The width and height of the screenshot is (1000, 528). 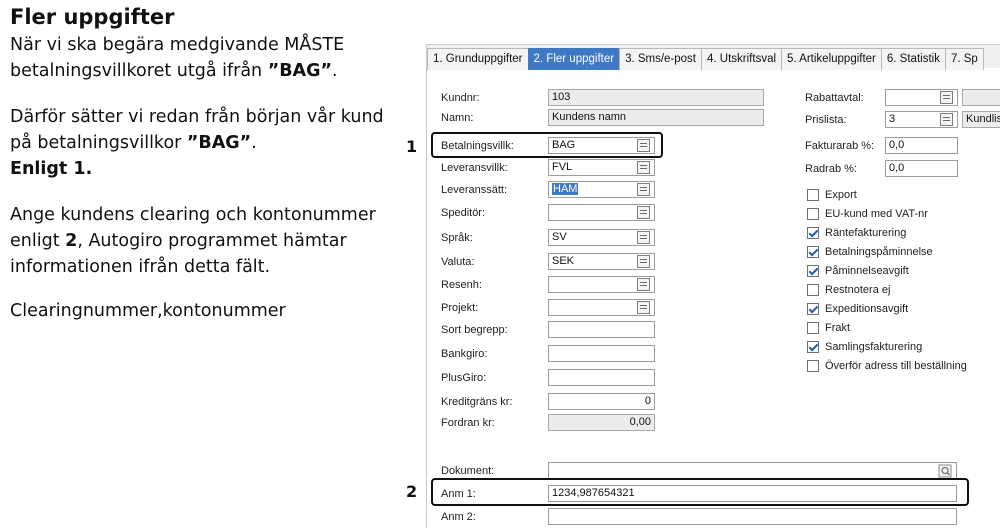 I want to click on label-kundnr: Kundnr:, so click(x=460, y=98).